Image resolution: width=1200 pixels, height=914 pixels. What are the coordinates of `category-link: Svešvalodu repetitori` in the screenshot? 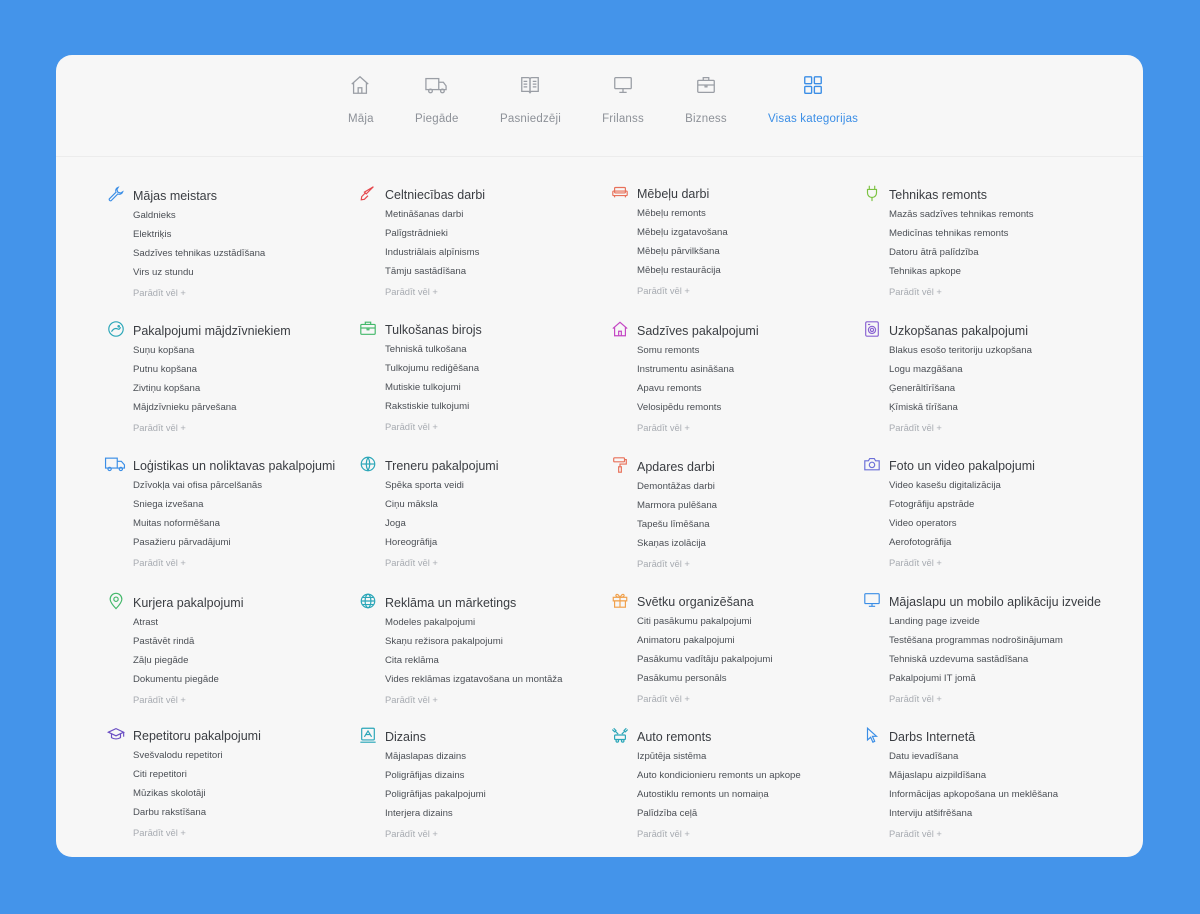 It's located at (259, 755).